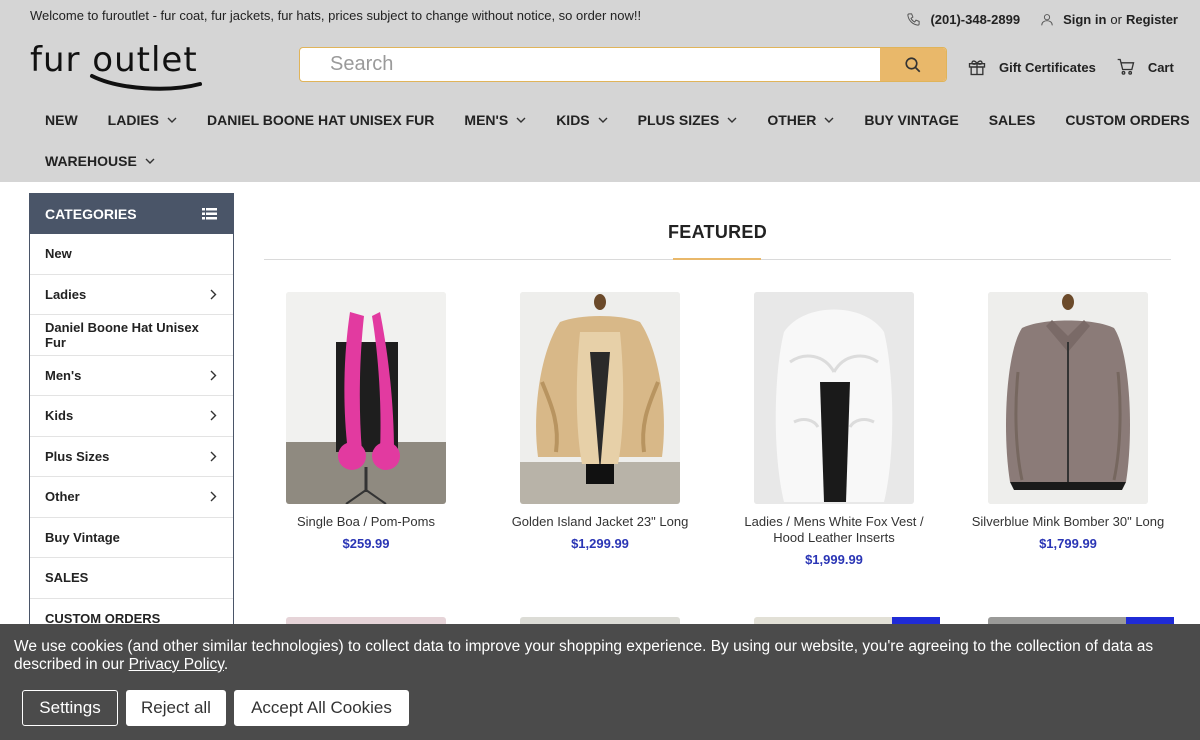 The image size is (1200, 740). I want to click on nav-item-new: NEW, so click(61, 120).